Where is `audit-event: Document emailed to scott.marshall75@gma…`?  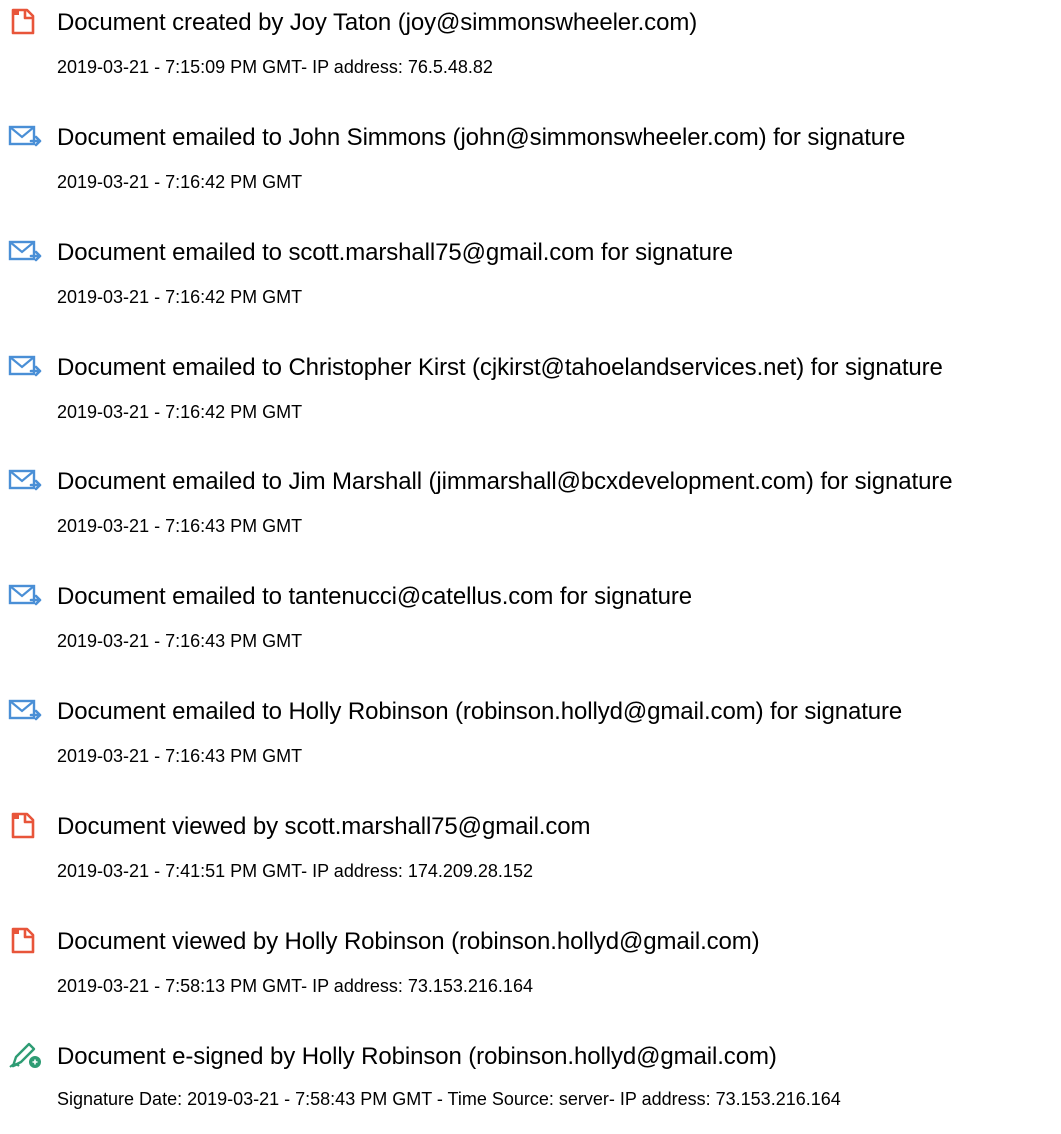
audit-event: Document emailed to scott.marshall75@gma… is located at coordinates (530, 280).